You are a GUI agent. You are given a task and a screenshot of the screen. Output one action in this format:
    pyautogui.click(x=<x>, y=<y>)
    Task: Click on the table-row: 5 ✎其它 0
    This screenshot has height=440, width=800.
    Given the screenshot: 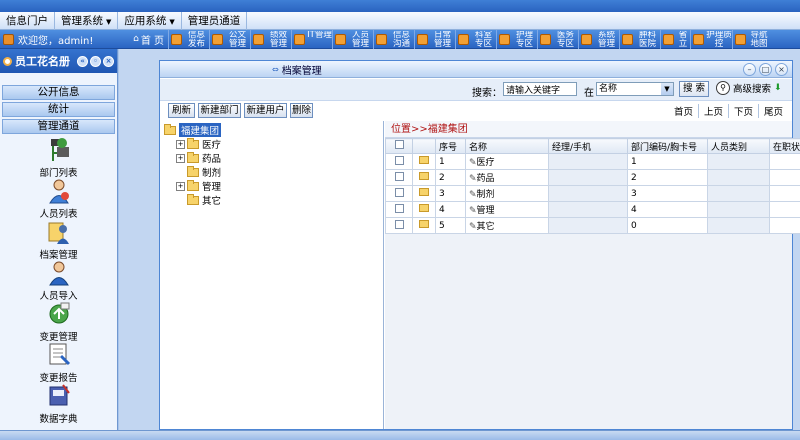 What is the action you would take?
    pyautogui.click(x=592, y=225)
    